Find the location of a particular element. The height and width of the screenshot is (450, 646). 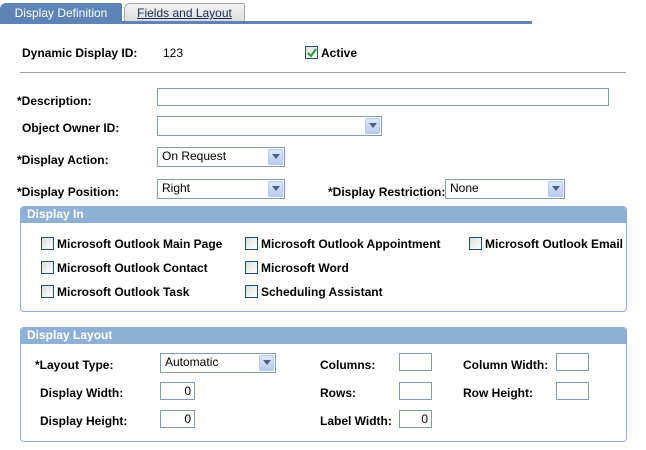

outlook-appointment-checkbox is located at coordinates (251, 243).